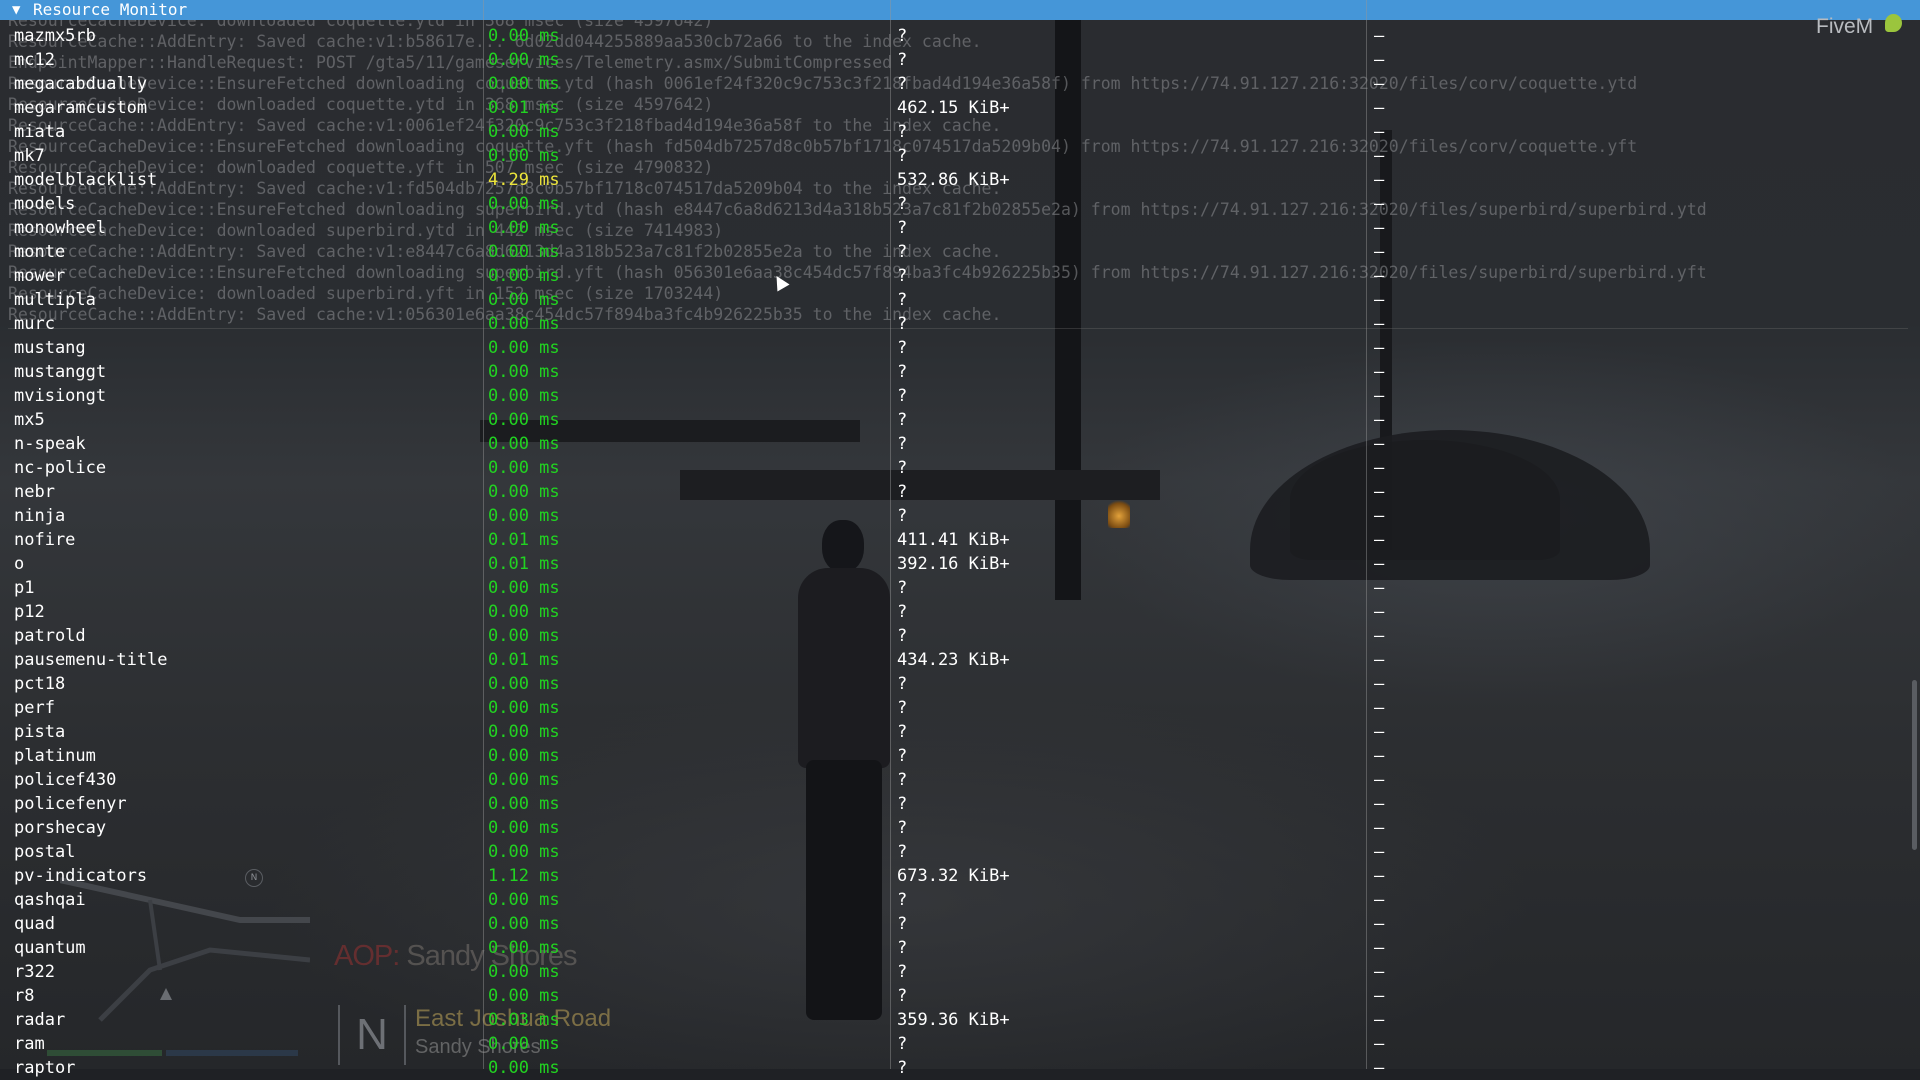 This screenshot has height=1080, width=1920. I want to click on resource-row: miata 0.00 ms? –, so click(960, 132).